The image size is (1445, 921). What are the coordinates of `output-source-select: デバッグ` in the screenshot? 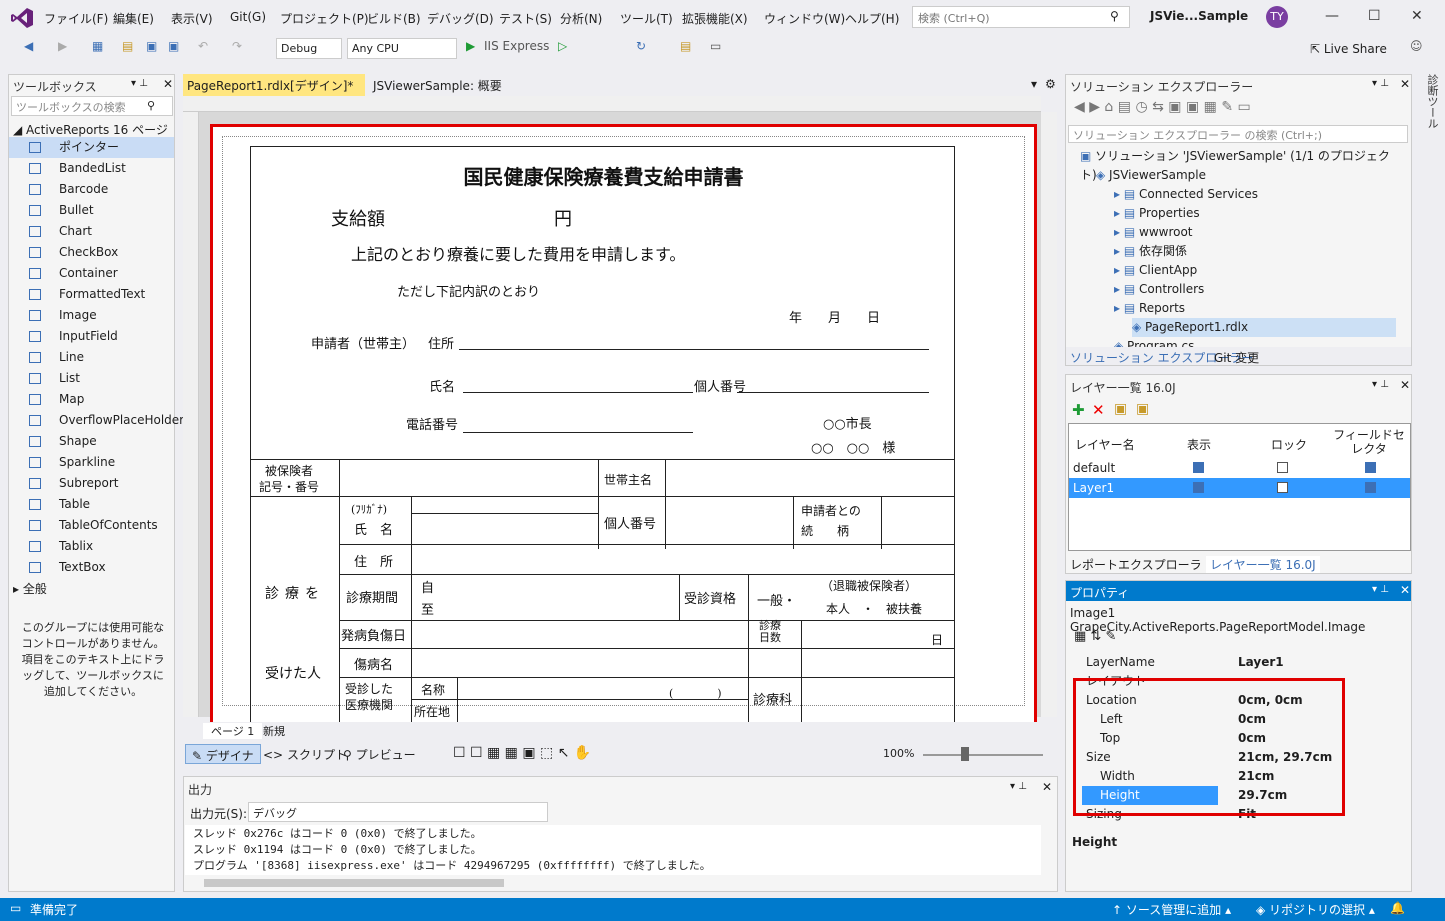 It's located at (398, 812).